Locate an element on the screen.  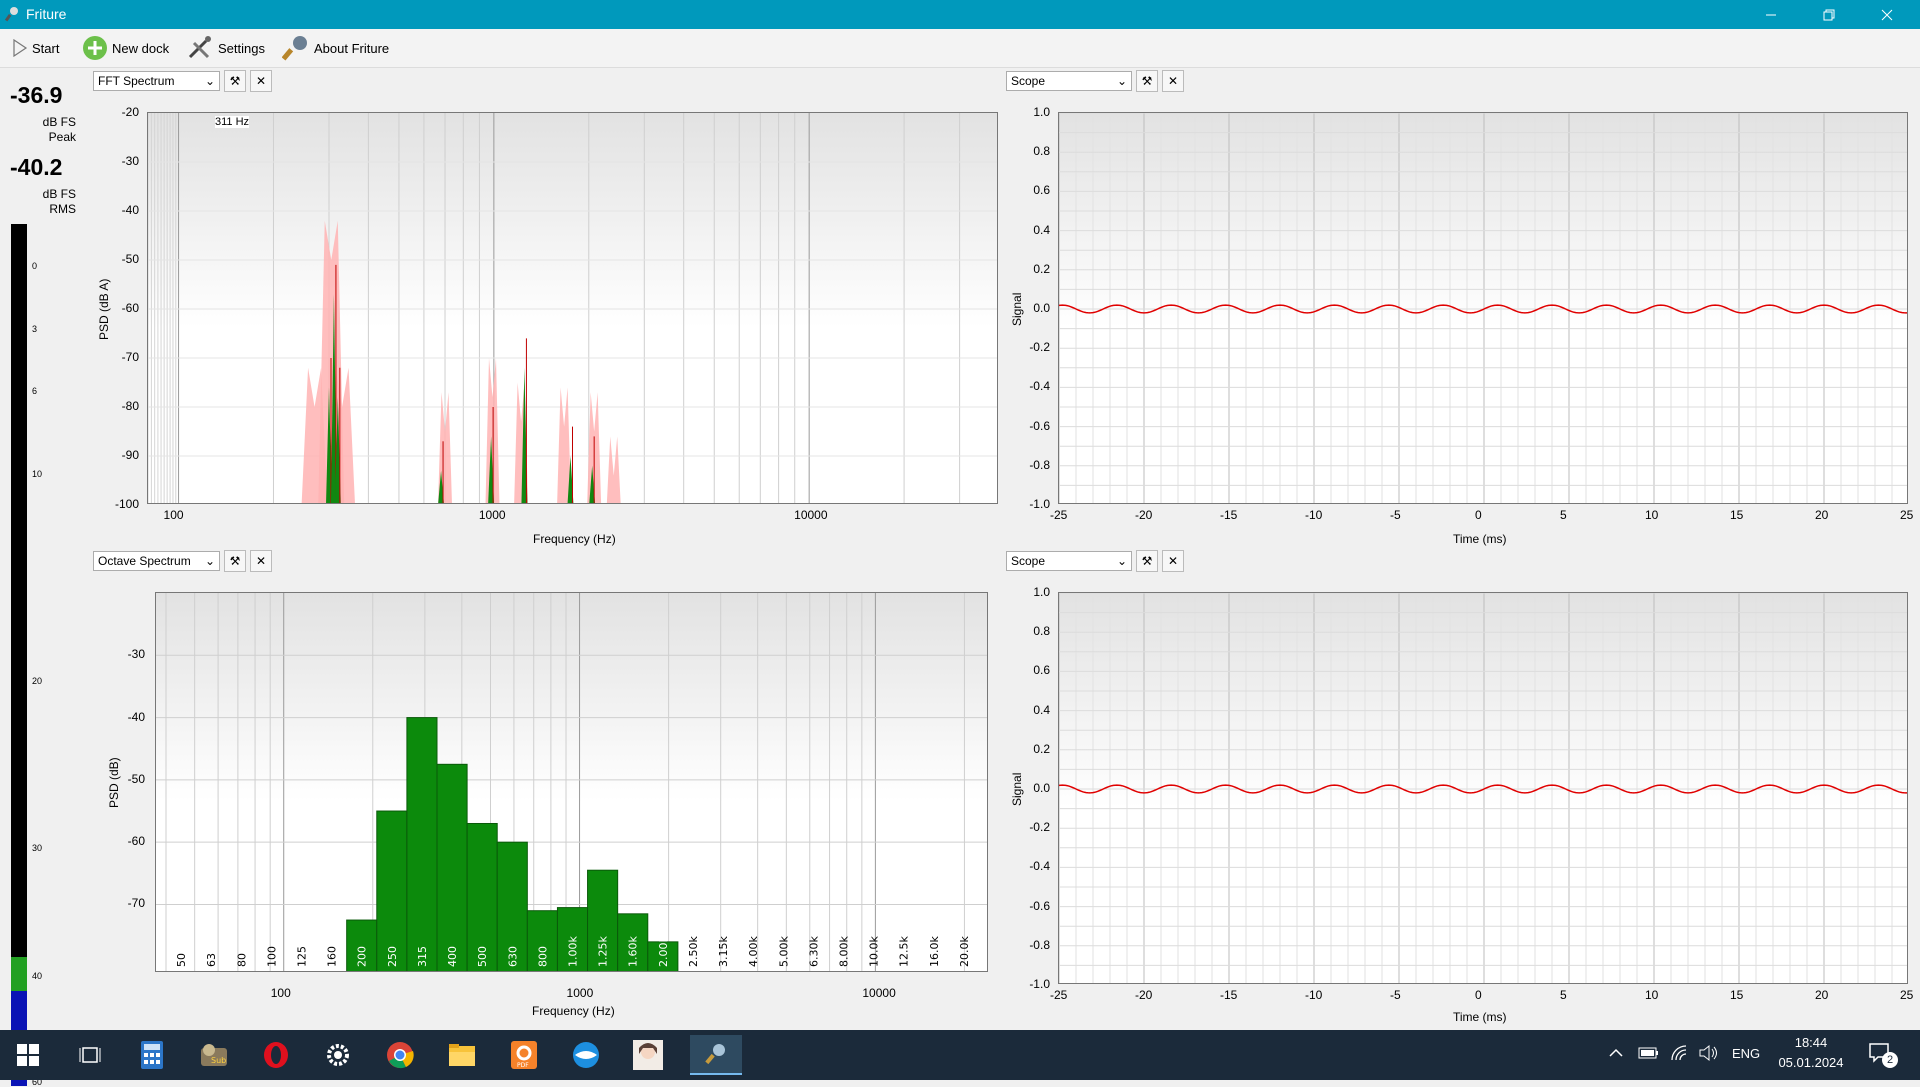
file-explorer-button is located at coordinates (462, 1055).